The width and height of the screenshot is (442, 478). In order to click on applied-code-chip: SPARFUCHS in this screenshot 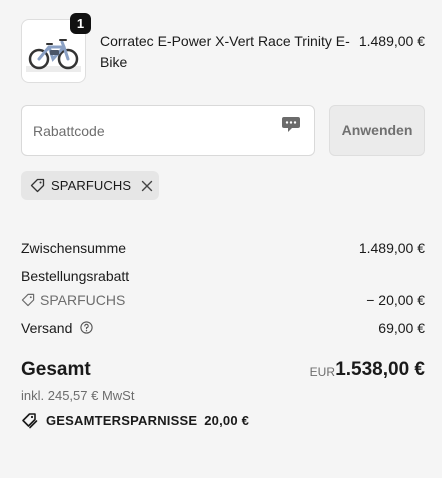, I will do `click(90, 185)`.